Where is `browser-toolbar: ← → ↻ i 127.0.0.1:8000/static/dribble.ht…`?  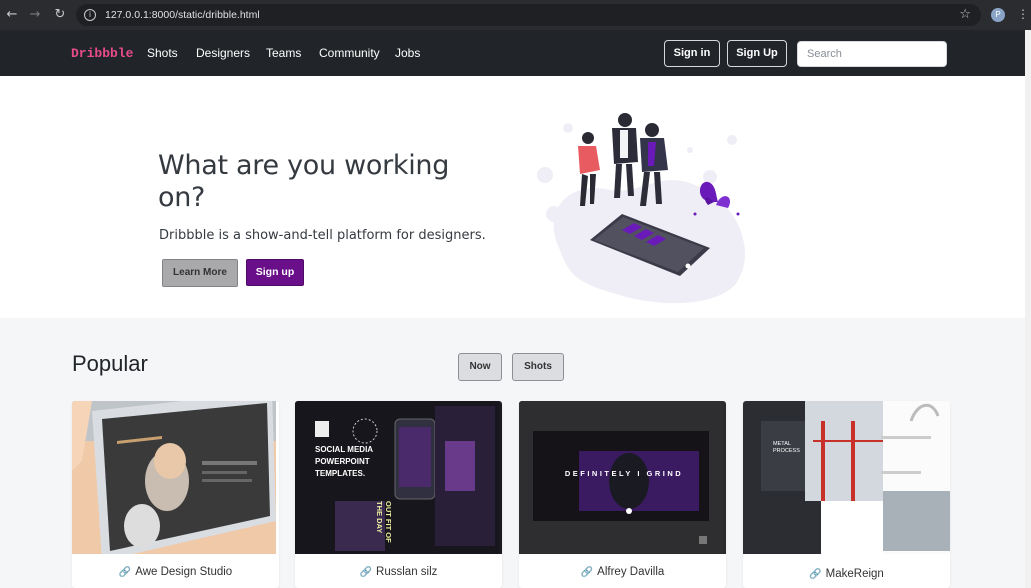 browser-toolbar: ← → ↻ i 127.0.0.1:8000/static/dribble.ht… is located at coordinates (515, 15).